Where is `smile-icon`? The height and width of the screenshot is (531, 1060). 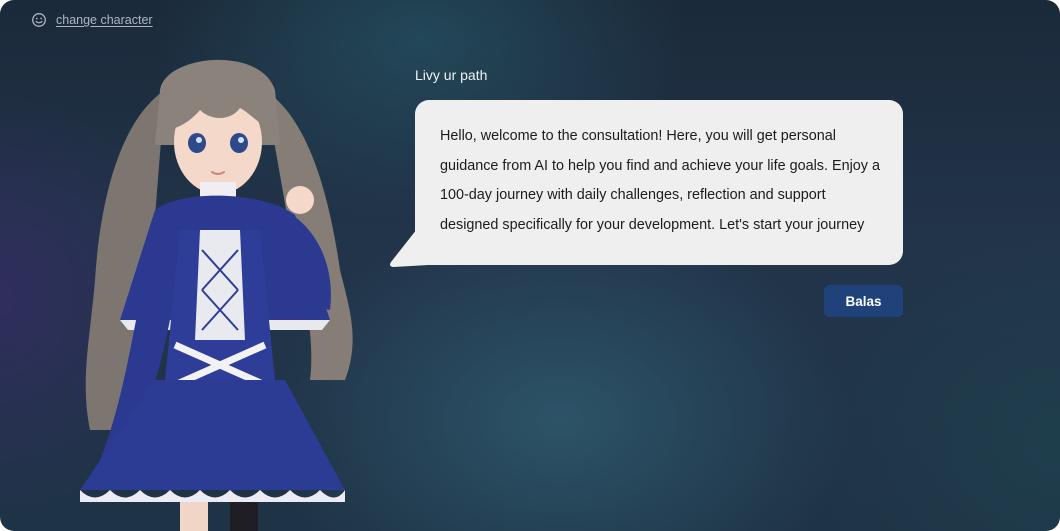
smile-icon is located at coordinates (39, 20).